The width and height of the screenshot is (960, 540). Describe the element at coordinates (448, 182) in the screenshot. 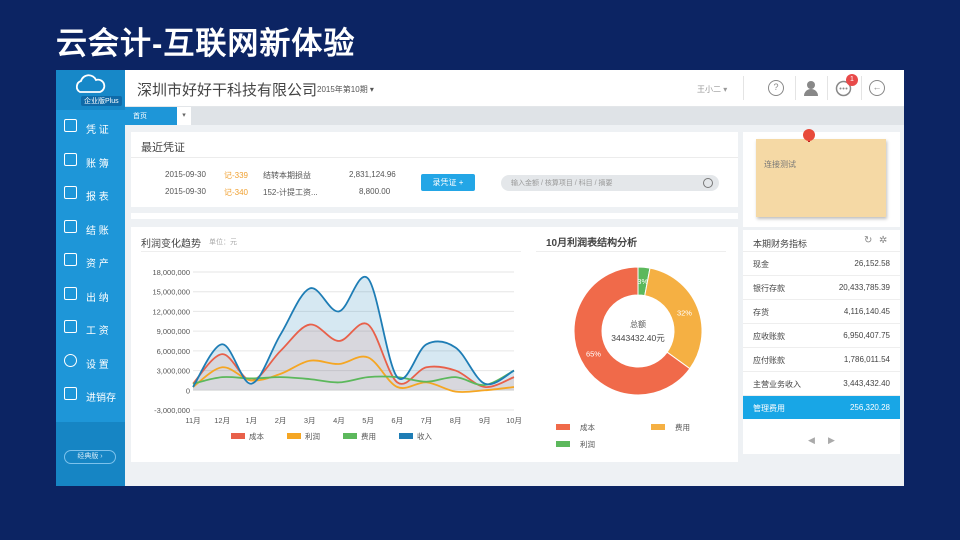

I see `add-voucher-button: 录凭证 +` at that location.